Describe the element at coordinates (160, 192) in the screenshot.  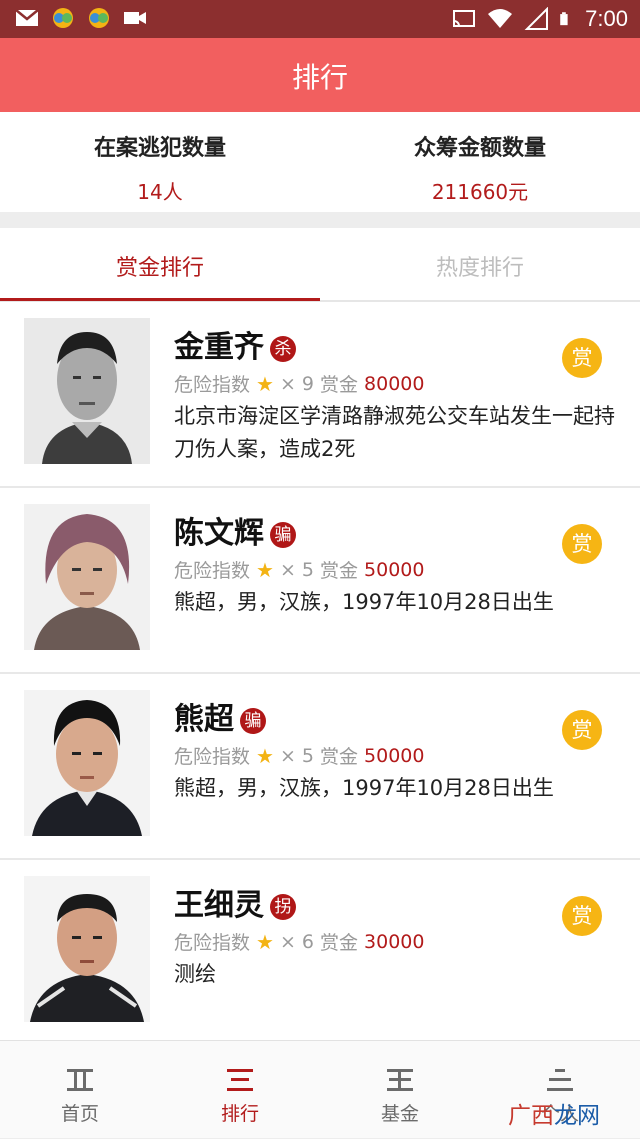
I see `fugitives-value: 14人` at that location.